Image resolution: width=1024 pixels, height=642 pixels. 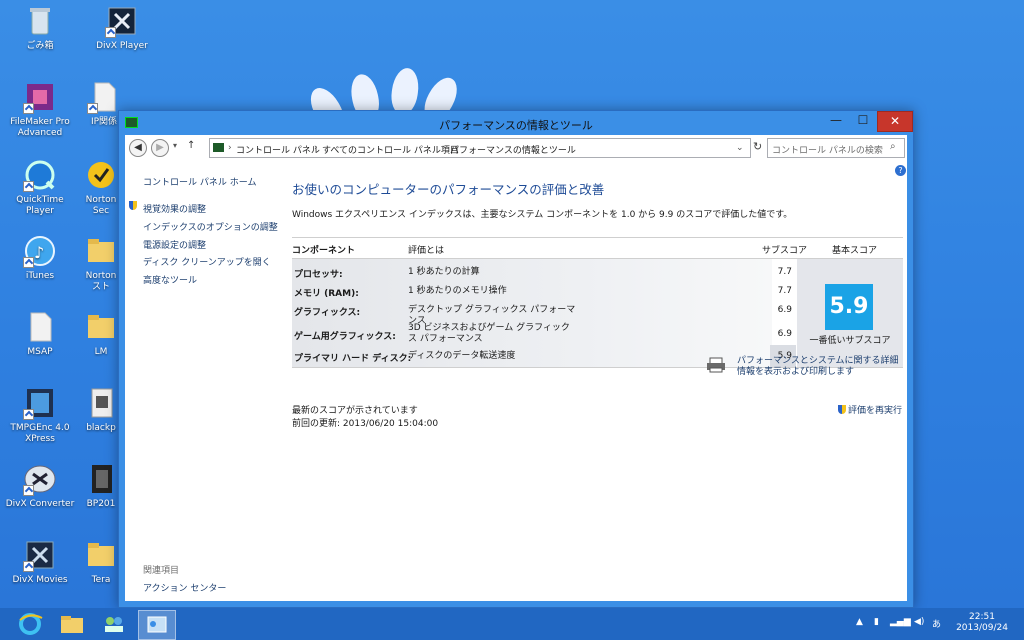 I want to click on volume-icon: ◀), so click(x=919, y=622).